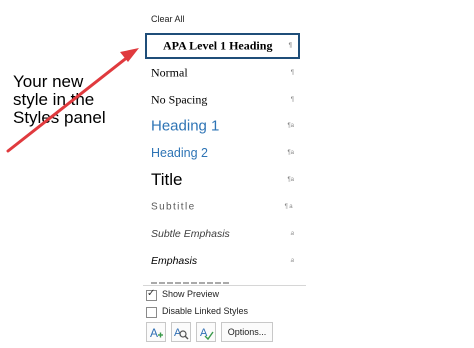  I want to click on style-inspector-button: A, so click(181, 332).